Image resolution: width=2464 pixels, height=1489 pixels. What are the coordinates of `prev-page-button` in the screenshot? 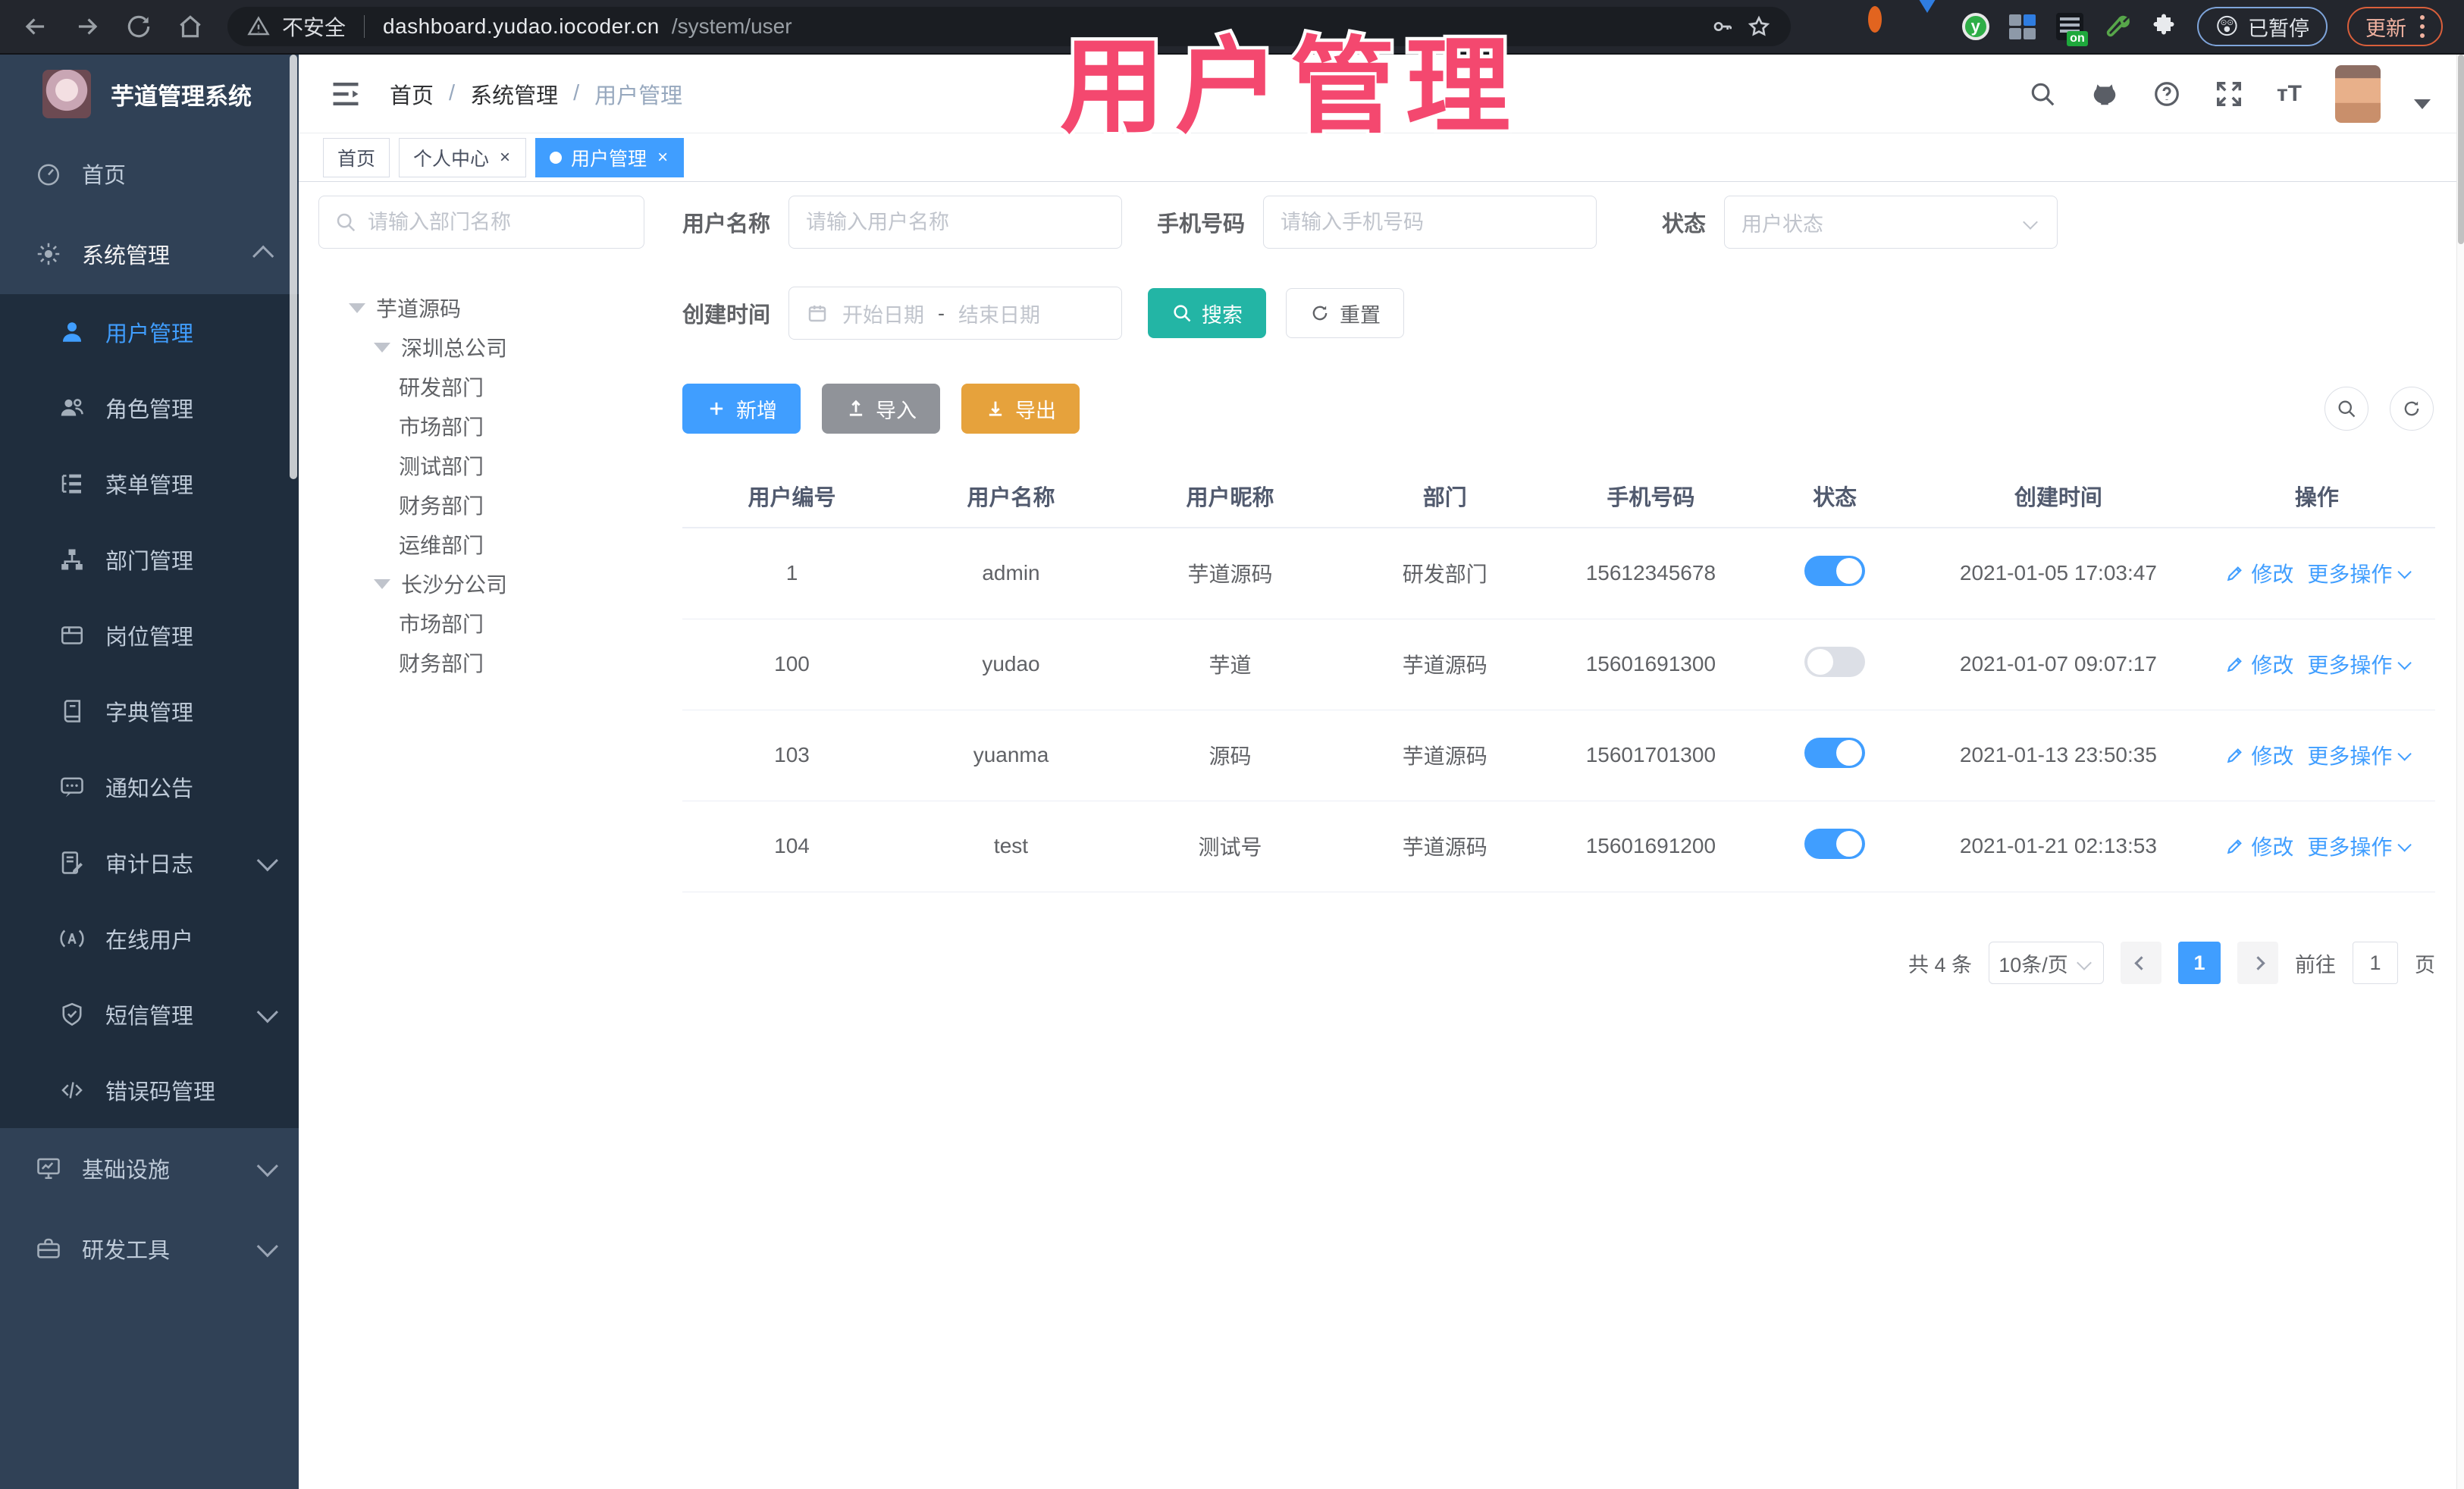 It's located at (2141, 963).